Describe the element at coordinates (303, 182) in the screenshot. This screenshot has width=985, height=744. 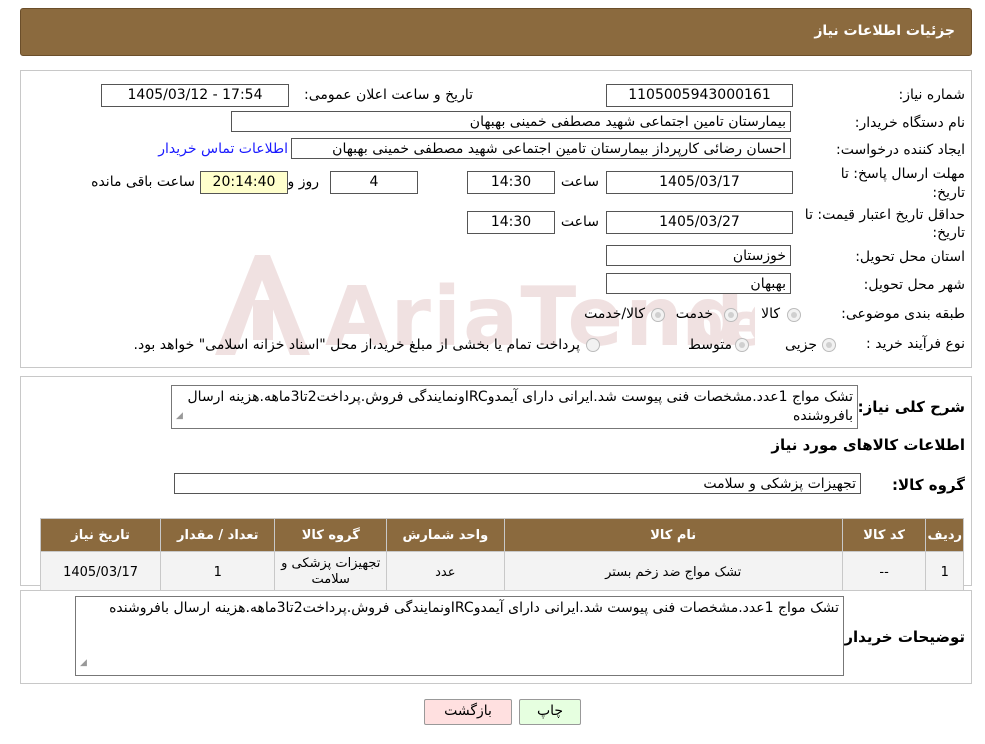
I see `days-label: روز و` at that location.